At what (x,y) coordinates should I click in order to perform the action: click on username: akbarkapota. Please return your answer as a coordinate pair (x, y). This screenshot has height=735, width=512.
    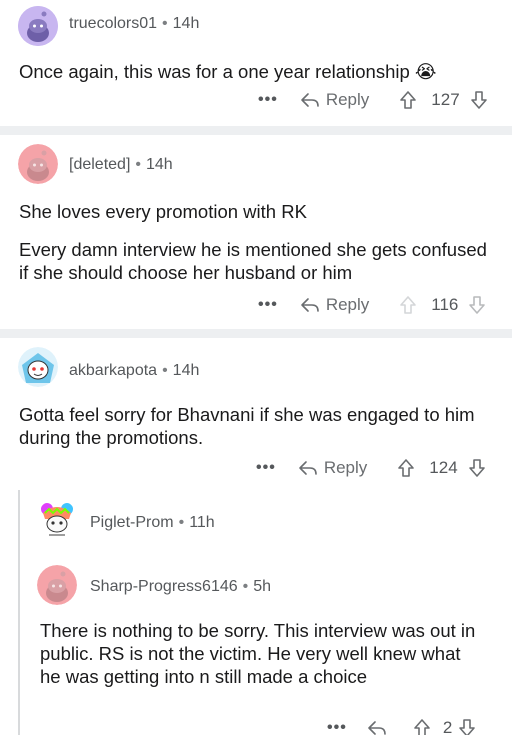
    Looking at the image, I should click on (113, 370).